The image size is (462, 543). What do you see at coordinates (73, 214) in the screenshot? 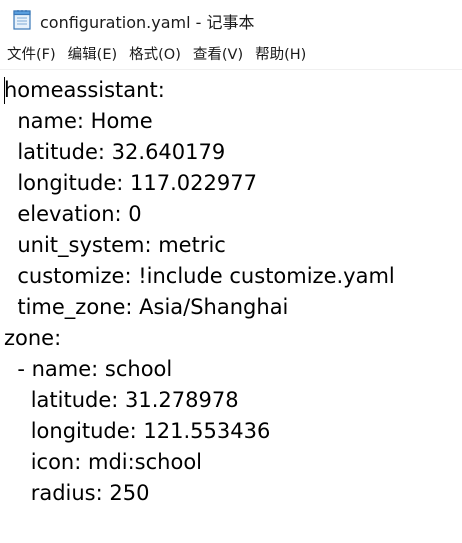
I see `text-line: elevation: 0` at bounding box center [73, 214].